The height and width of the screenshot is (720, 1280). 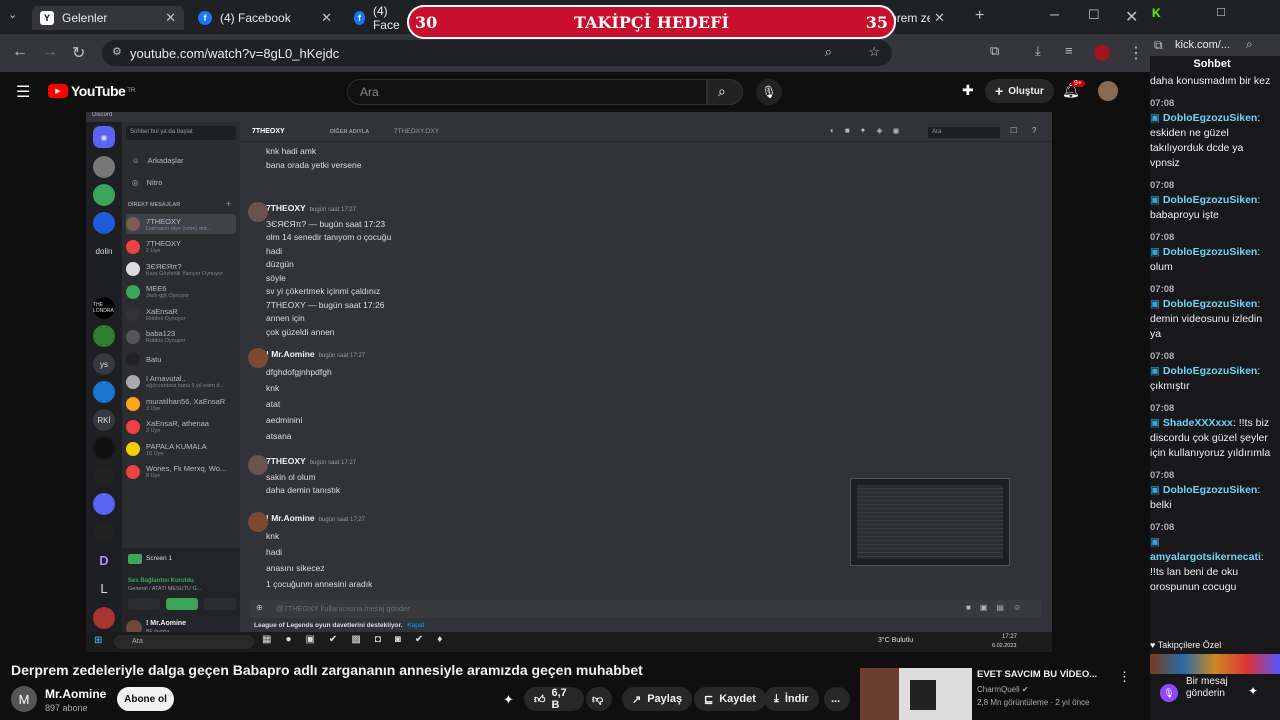 What do you see at coordinates (181, 404) in the screenshot?
I see `dm-item: muratilhan56, XaEnsaR 3 Üye` at bounding box center [181, 404].